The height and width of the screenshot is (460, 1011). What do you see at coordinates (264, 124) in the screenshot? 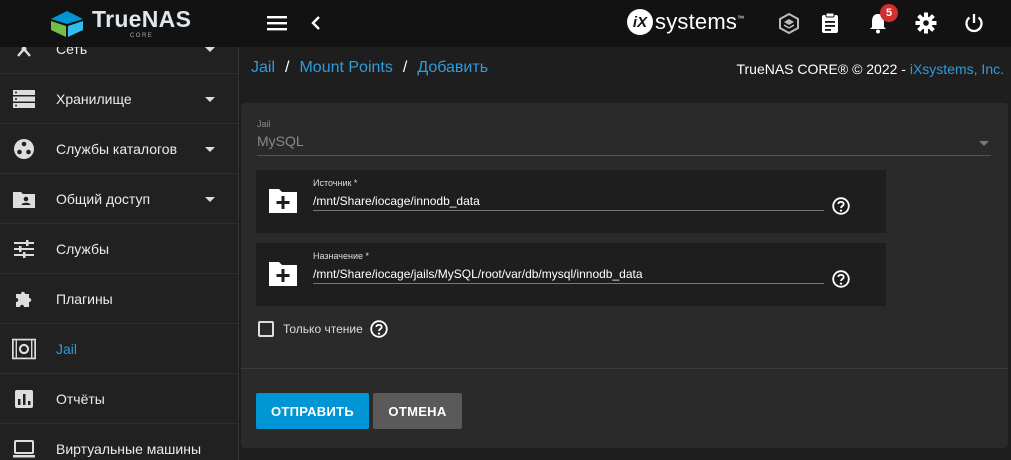
I see `jail-label: Jail` at bounding box center [264, 124].